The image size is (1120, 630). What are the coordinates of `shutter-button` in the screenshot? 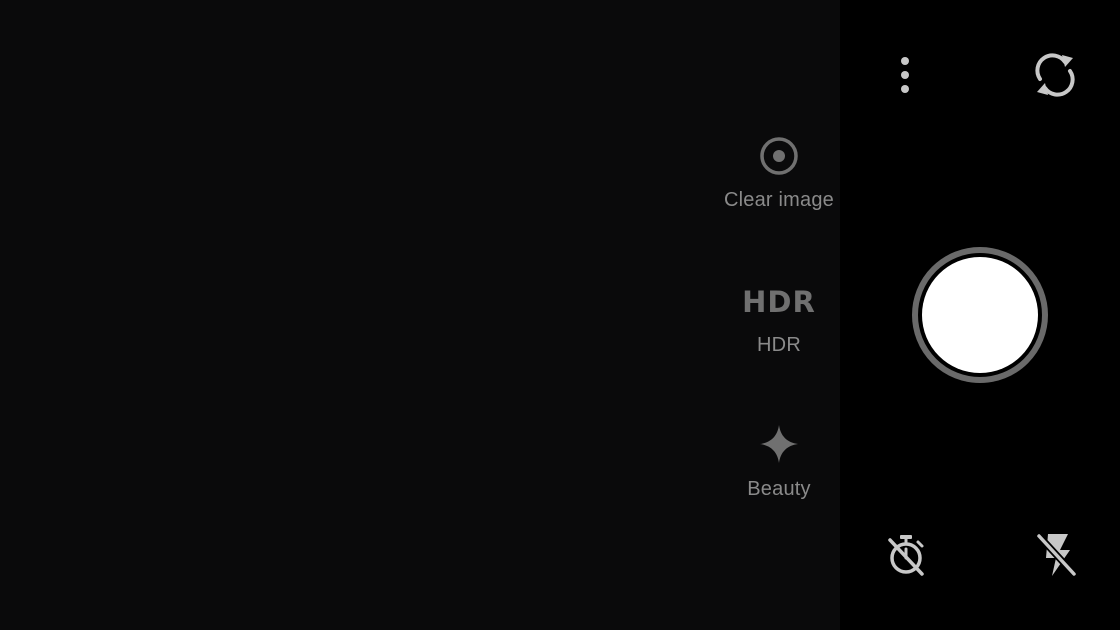 It's located at (980, 315).